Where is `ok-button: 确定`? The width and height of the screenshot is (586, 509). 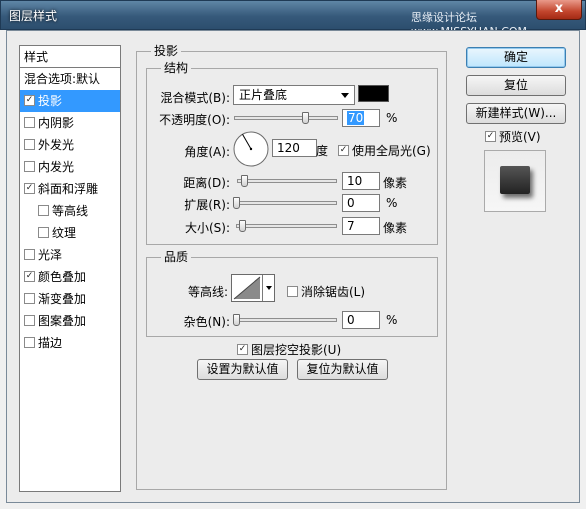
ok-button: 确定 is located at coordinates (516, 57).